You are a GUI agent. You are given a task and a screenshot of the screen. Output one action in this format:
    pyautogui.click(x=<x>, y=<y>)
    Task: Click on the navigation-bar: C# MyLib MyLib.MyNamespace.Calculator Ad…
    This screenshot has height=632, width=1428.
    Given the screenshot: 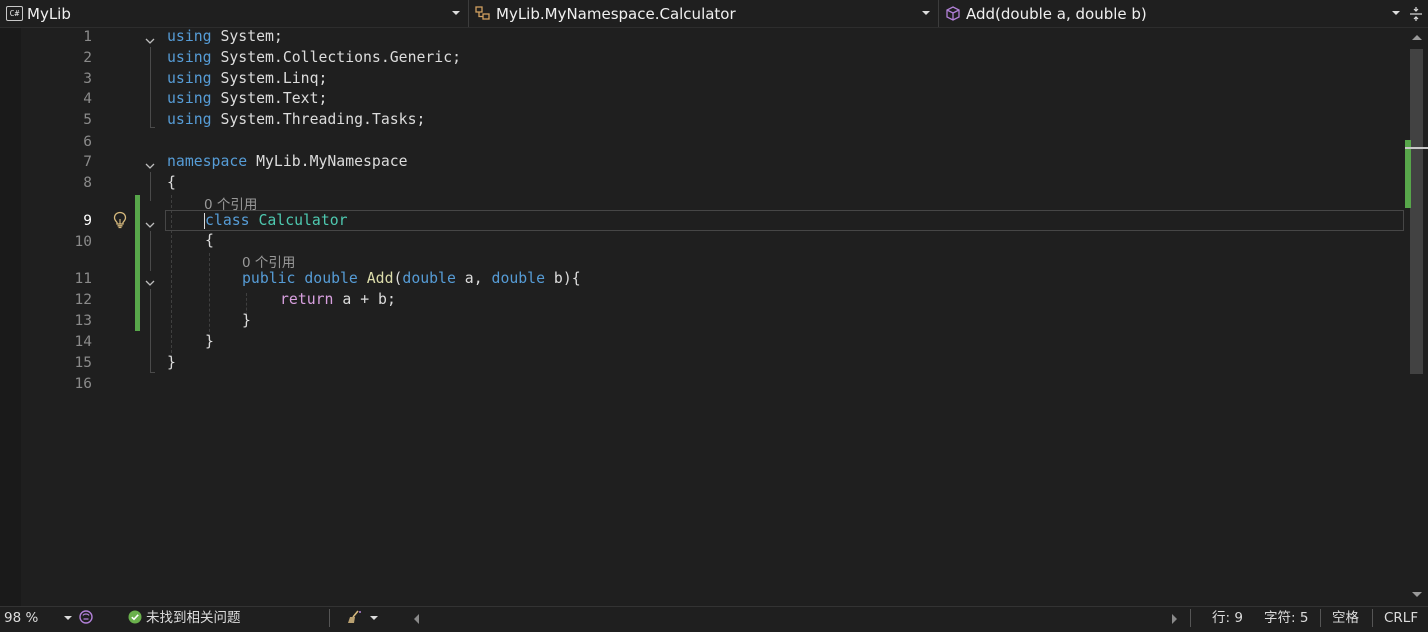 What is the action you would take?
    pyautogui.click(x=714, y=14)
    